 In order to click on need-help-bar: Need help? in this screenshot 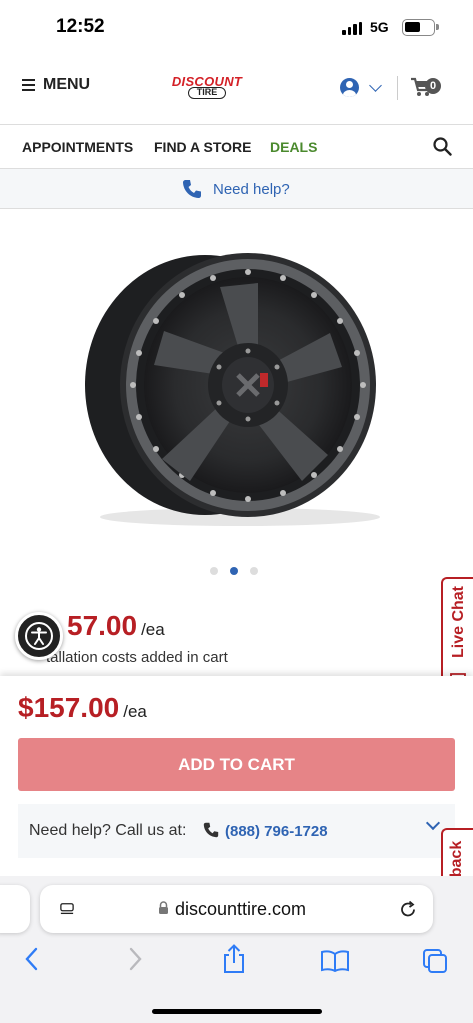, I will do `click(236, 189)`.